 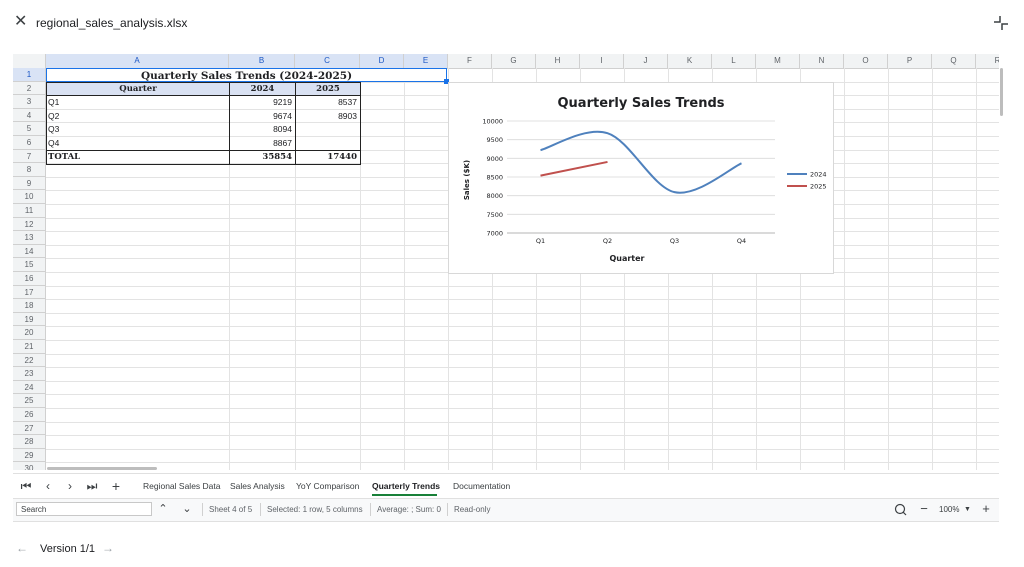 What do you see at coordinates (29, 333) in the screenshot?
I see `row-header-20: 20` at bounding box center [29, 333].